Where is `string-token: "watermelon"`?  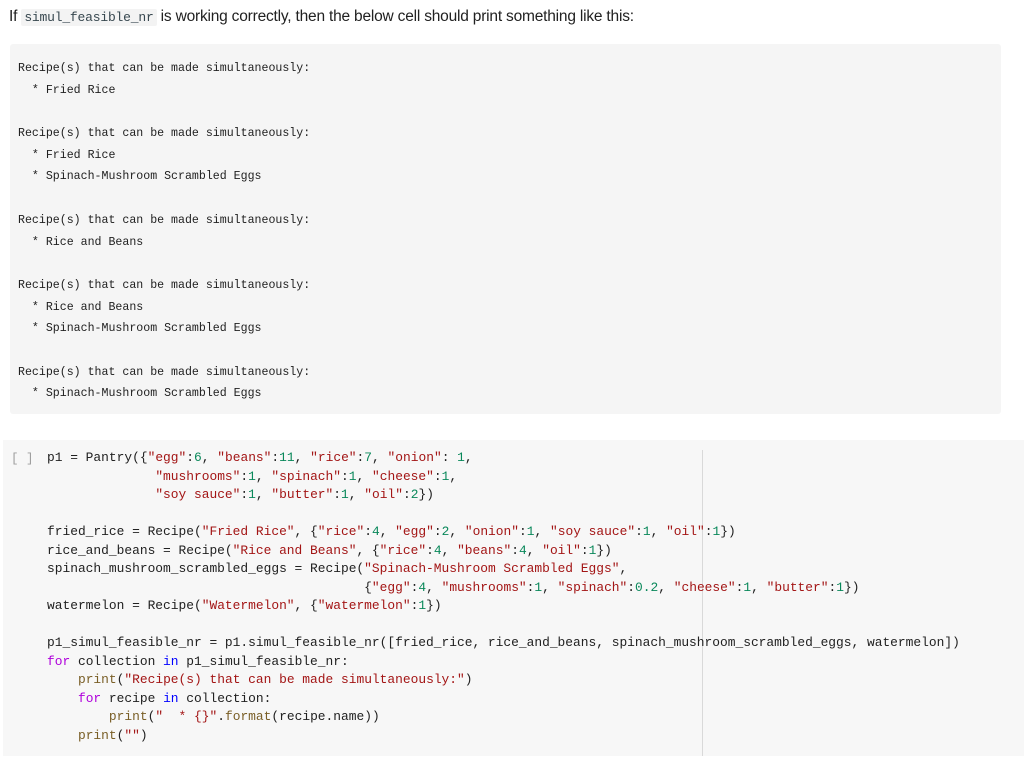 string-token: "watermelon" is located at coordinates (364, 605).